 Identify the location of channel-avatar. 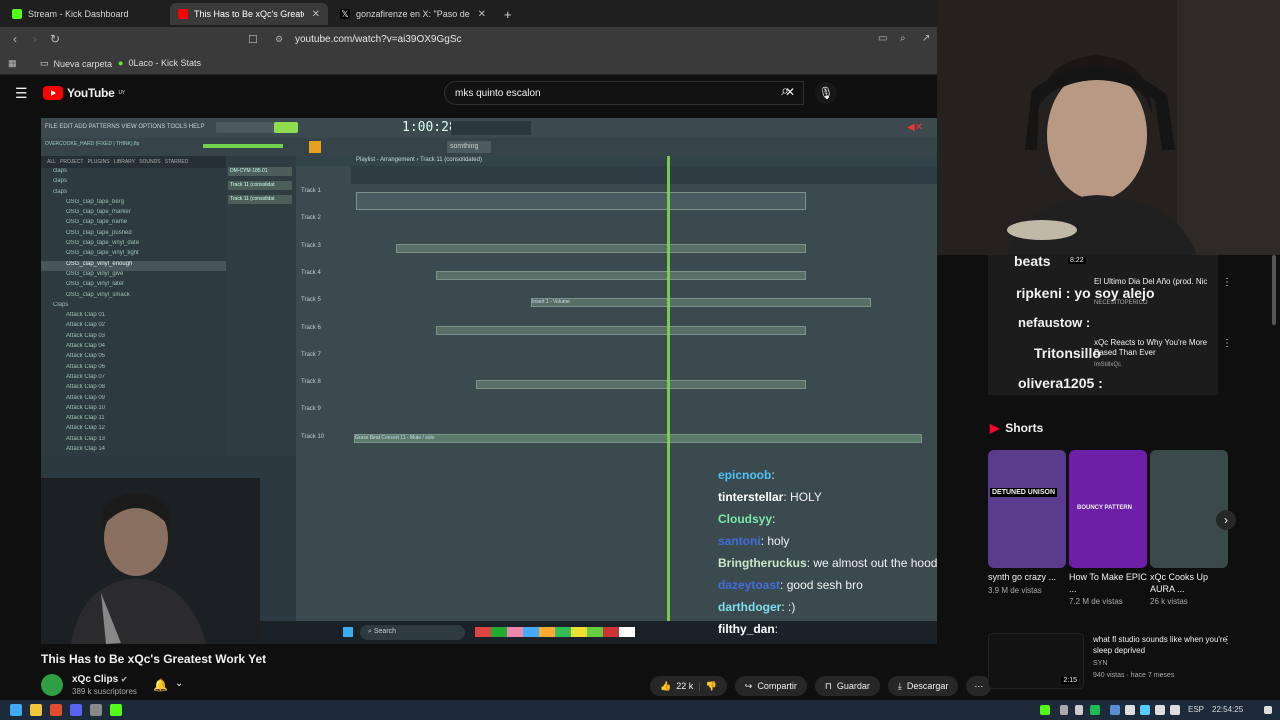
(52, 685).